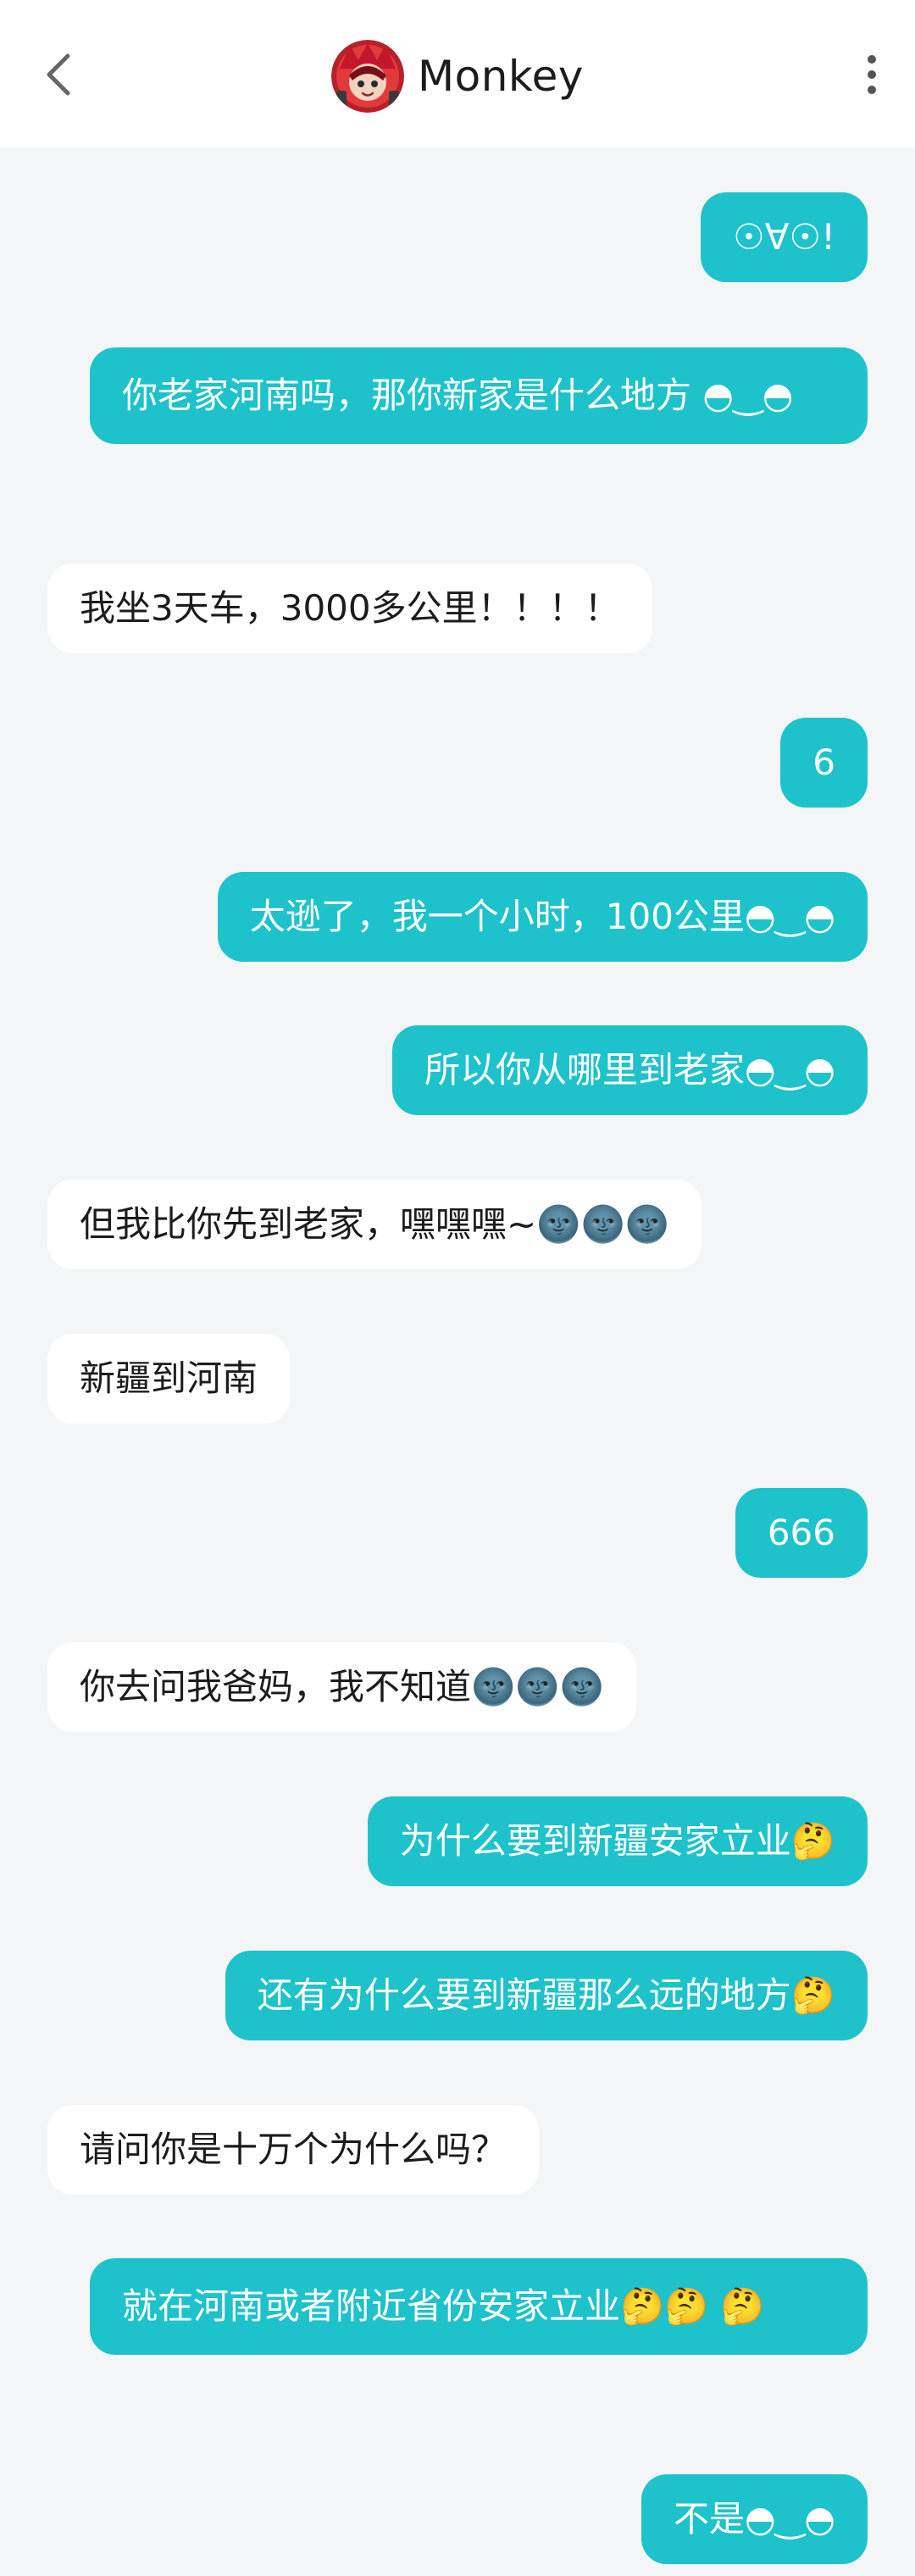 The height and width of the screenshot is (2576, 915). Describe the element at coordinates (542, 917) in the screenshot. I see `message-bubble: 太逊了，我一个小时，100公里◓‿◓` at that location.